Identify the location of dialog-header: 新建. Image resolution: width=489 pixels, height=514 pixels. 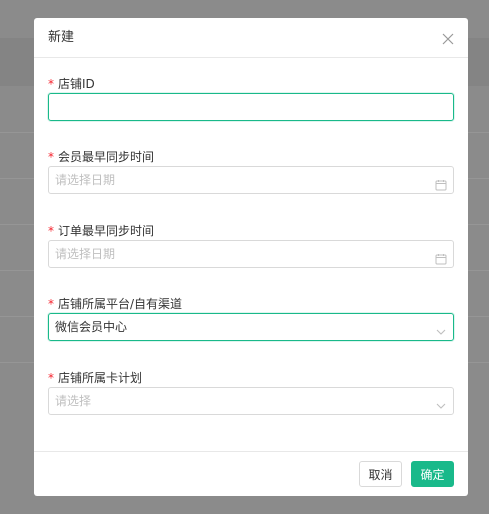
(251, 38).